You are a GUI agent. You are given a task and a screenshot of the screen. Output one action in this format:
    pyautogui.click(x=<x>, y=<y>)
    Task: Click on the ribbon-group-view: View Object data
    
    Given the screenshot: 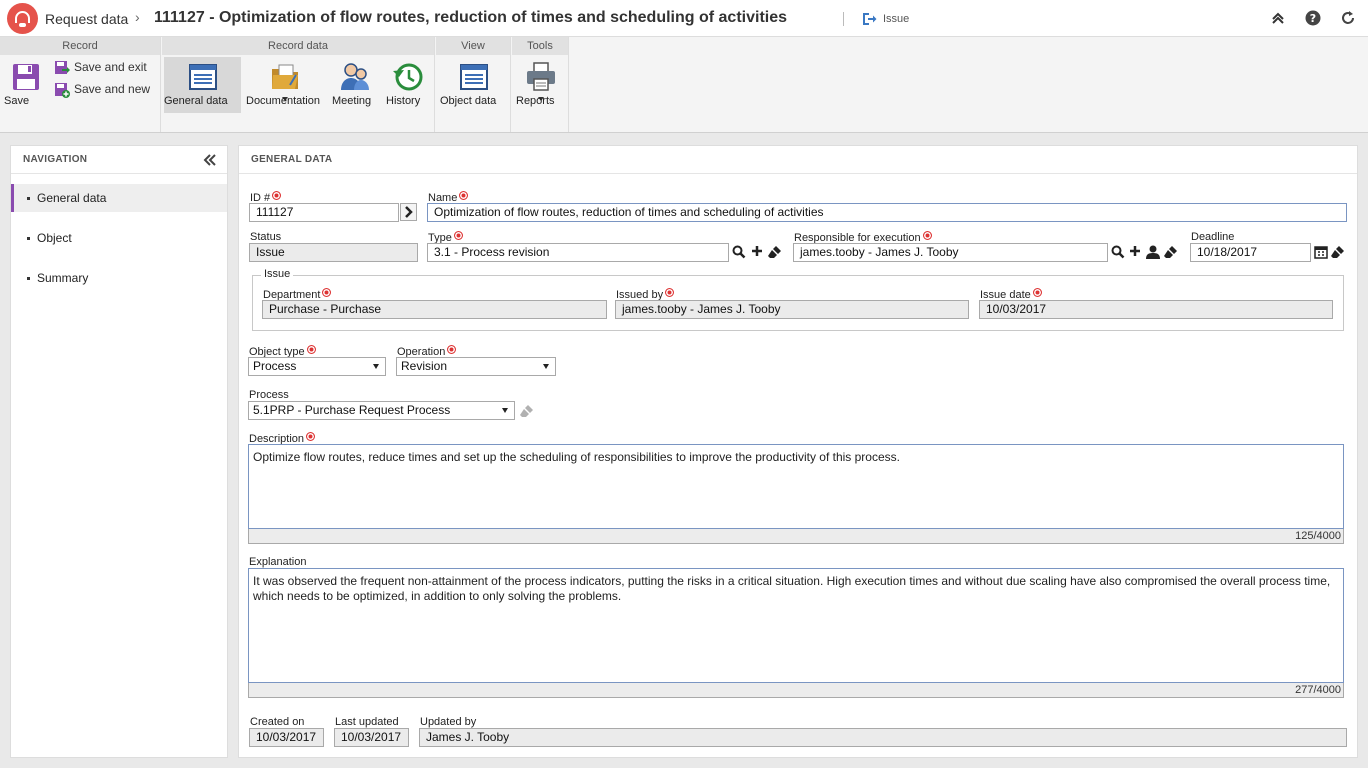 What is the action you would take?
    pyautogui.click(x=473, y=84)
    